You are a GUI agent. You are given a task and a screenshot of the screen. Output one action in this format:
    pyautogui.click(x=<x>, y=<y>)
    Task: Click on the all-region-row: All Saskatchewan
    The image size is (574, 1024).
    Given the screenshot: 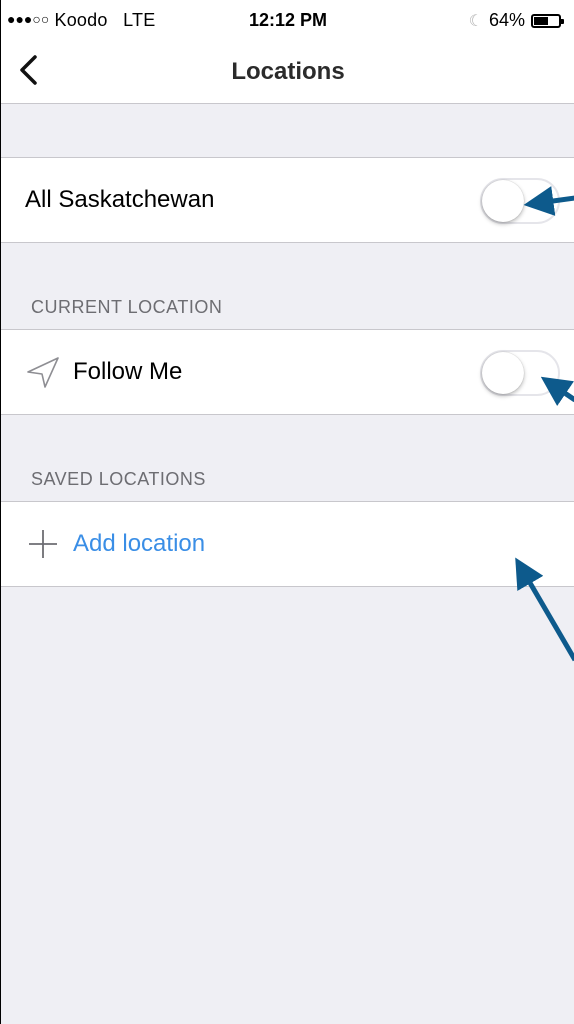 What is the action you would take?
    pyautogui.click(x=287, y=200)
    